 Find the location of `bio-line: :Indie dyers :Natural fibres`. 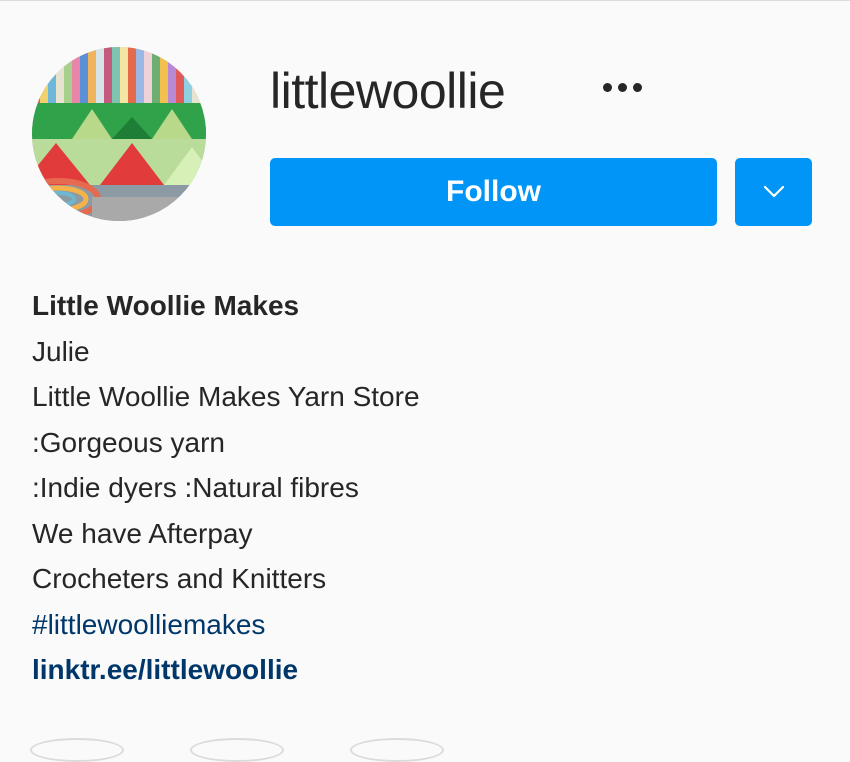

bio-line: :Indie dyers :Natural fibres is located at coordinates (195, 487).